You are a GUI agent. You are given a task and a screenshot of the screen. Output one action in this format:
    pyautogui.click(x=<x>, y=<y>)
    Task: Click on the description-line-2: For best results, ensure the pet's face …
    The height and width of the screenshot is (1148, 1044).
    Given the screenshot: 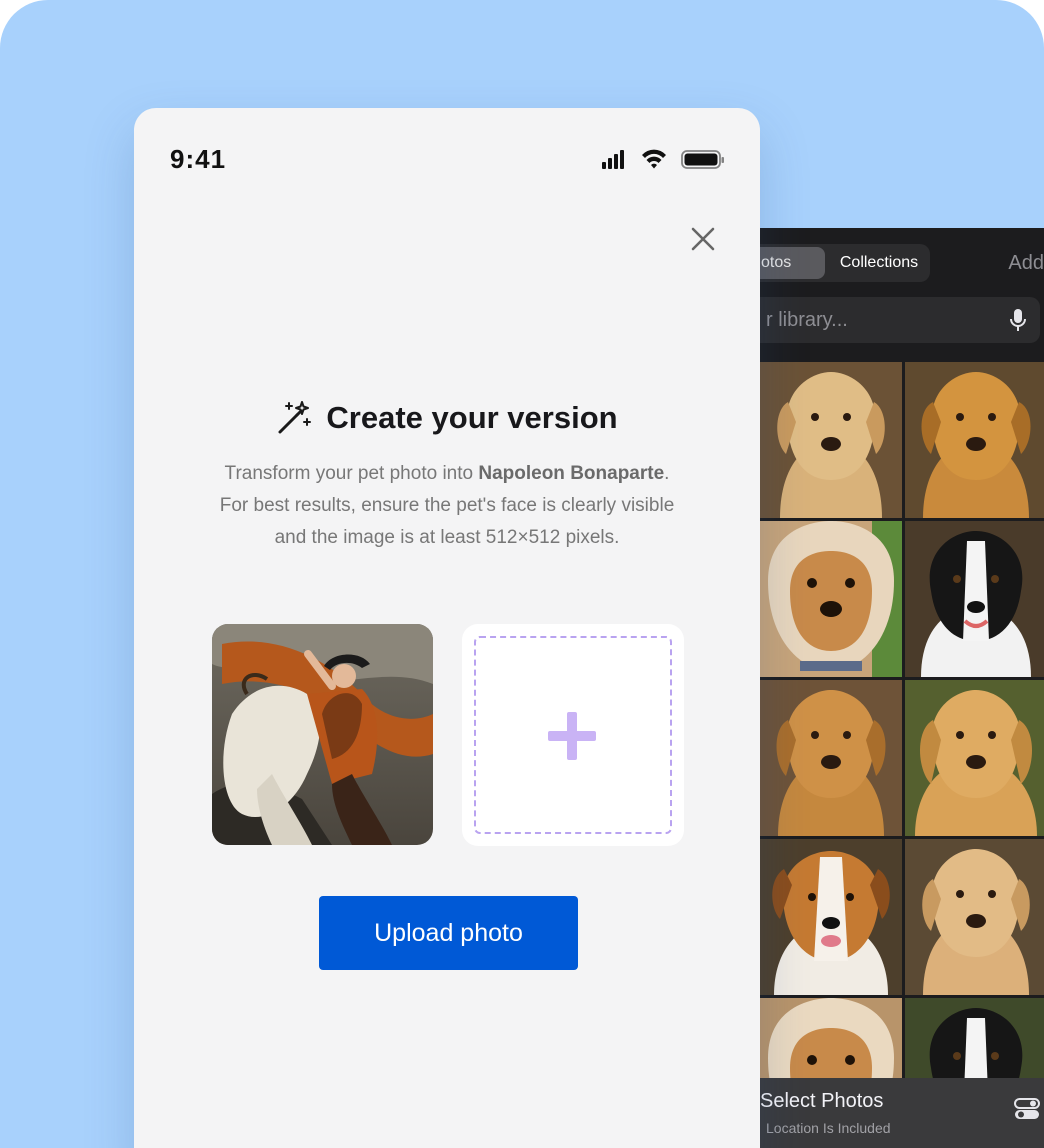 What is the action you would take?
    pyautogui.click(x=447, y=505)
    